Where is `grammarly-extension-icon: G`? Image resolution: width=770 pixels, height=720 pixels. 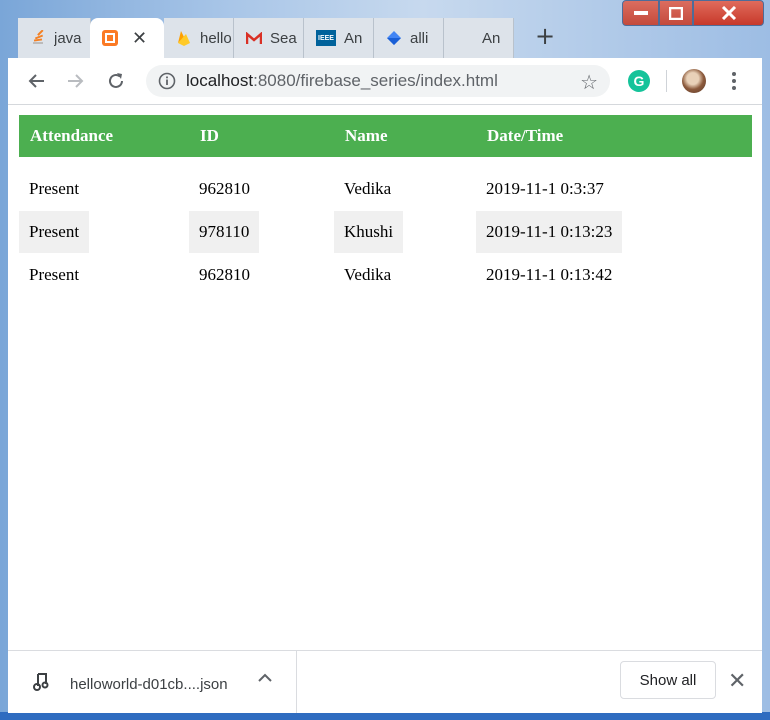 grammarly-extension-icon: G is located at coordinates (639, 81).